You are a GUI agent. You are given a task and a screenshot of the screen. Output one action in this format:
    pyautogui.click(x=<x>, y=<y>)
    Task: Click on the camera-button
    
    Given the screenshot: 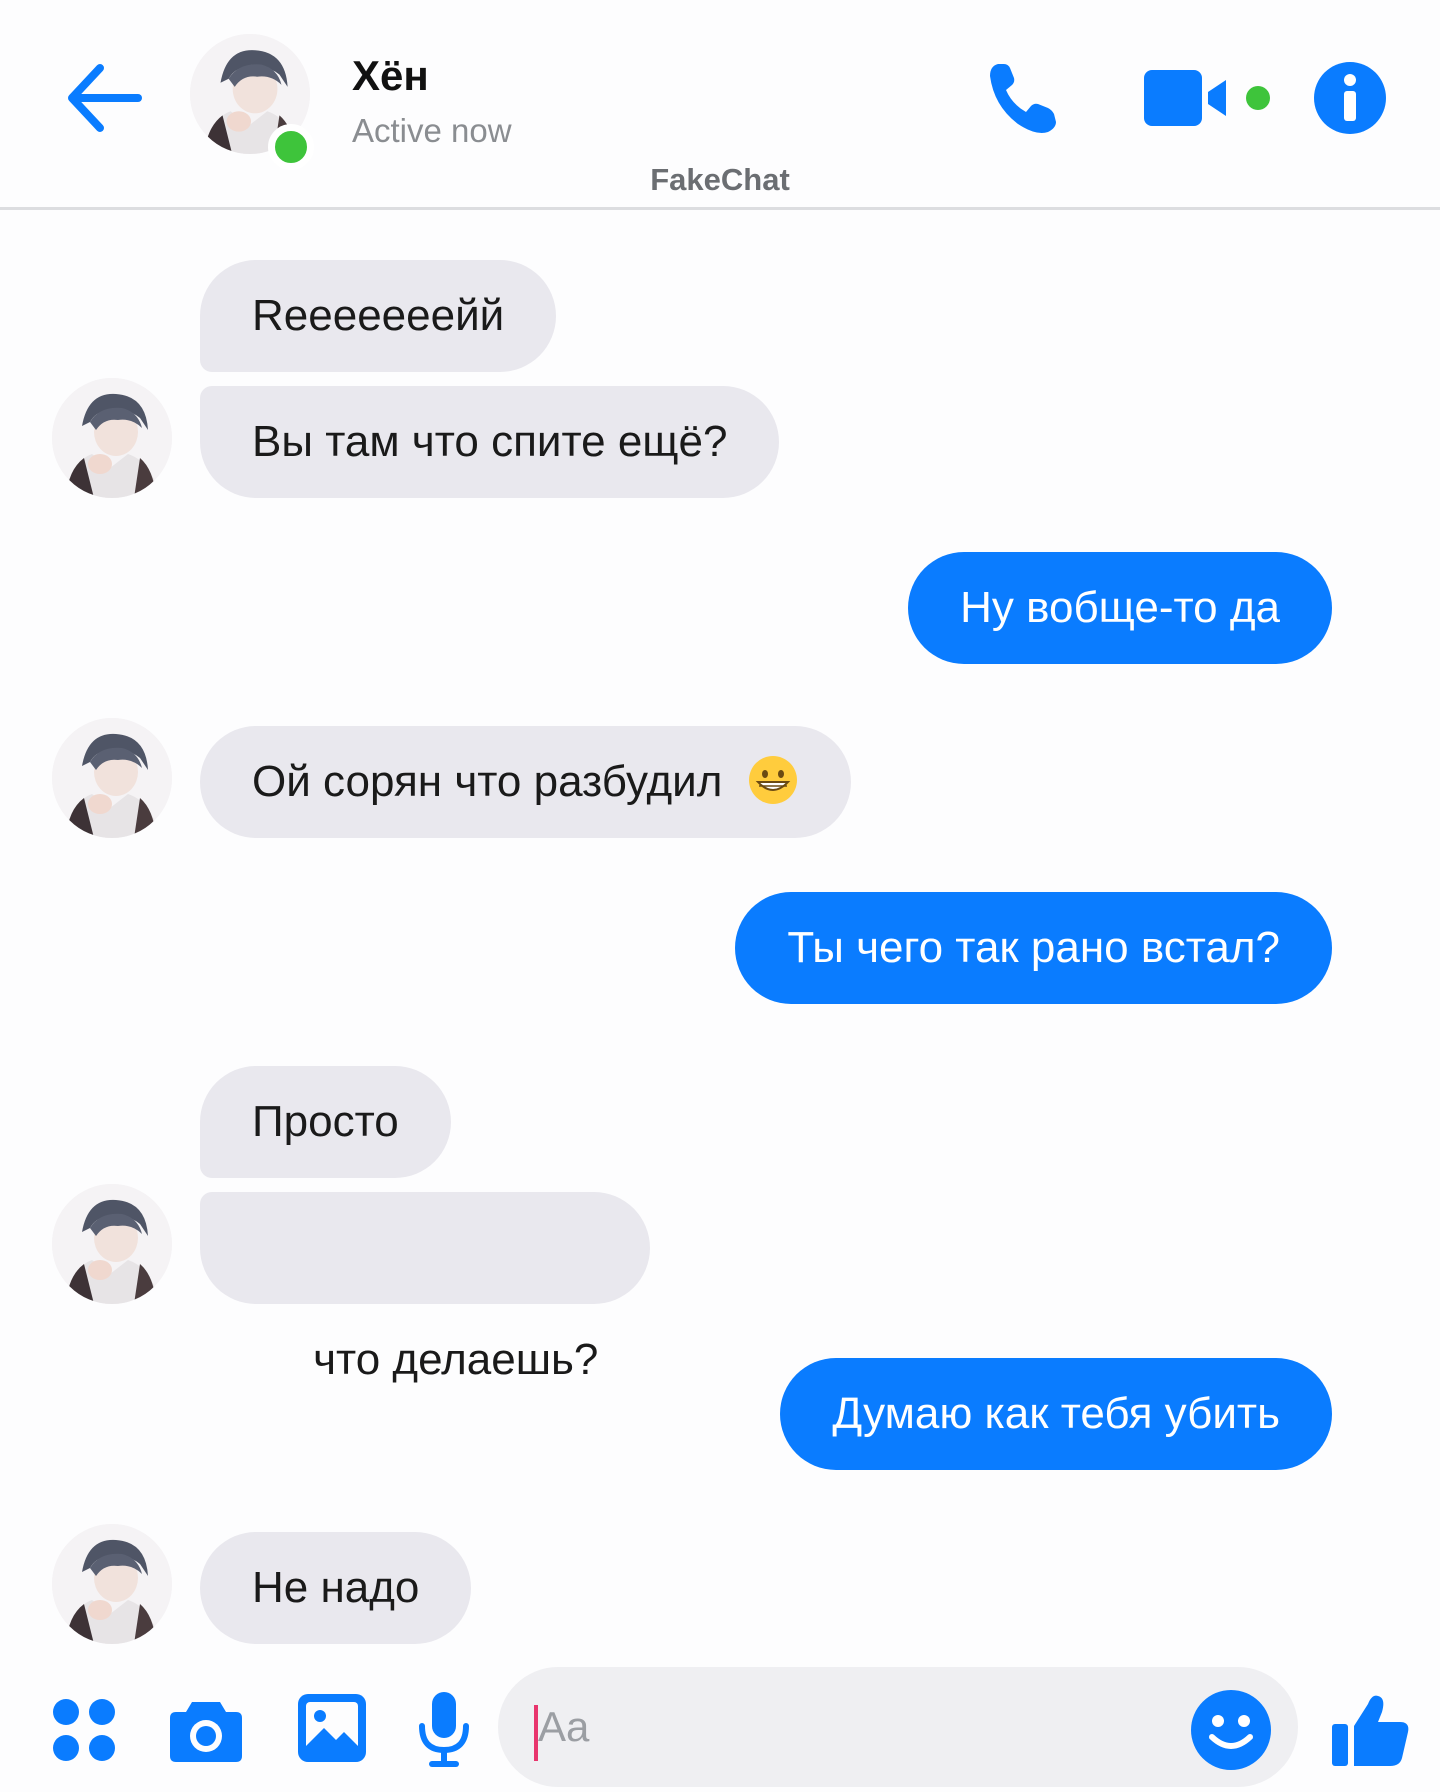 What is the action you would take?
    pyautogui.click(x=206, y=1729)
    